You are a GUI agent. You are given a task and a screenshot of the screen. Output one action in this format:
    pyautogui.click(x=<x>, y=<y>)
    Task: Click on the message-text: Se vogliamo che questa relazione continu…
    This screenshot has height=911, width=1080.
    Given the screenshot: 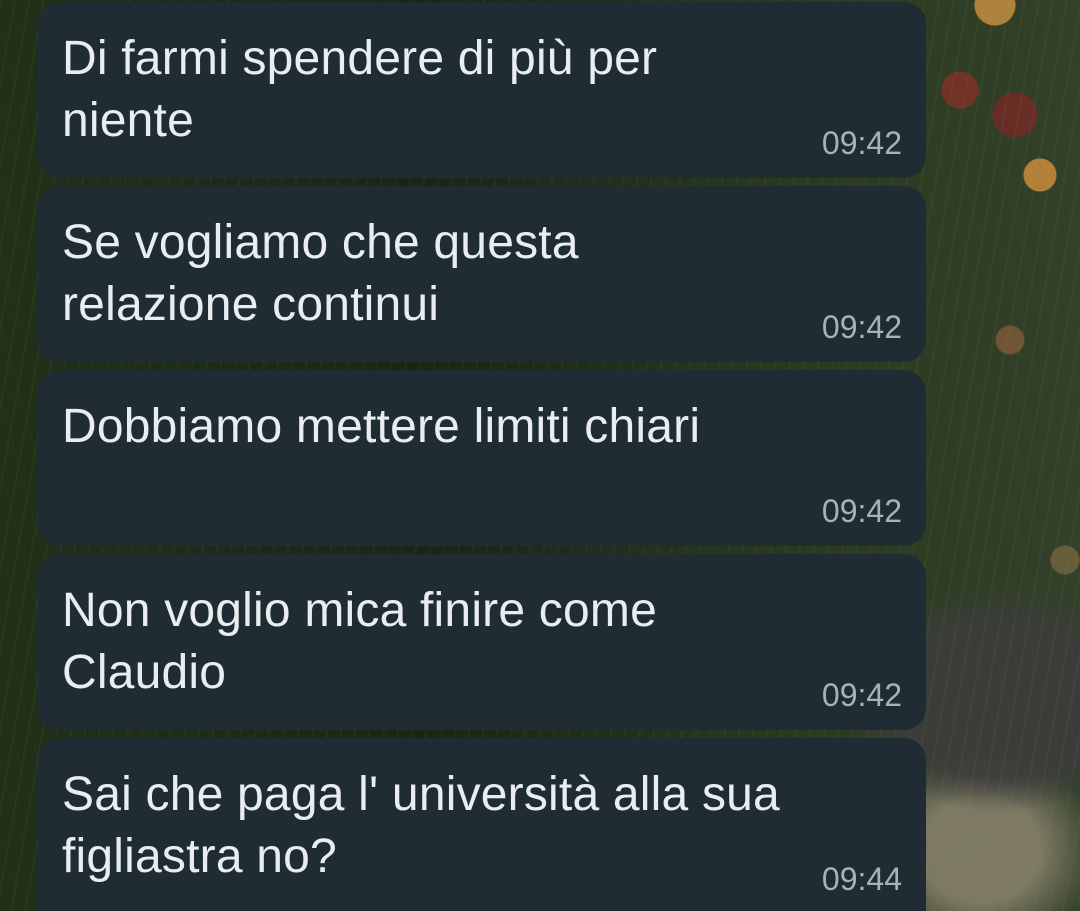 What is the action you would take?
    pyautogui.click(x=320, y=273)
    